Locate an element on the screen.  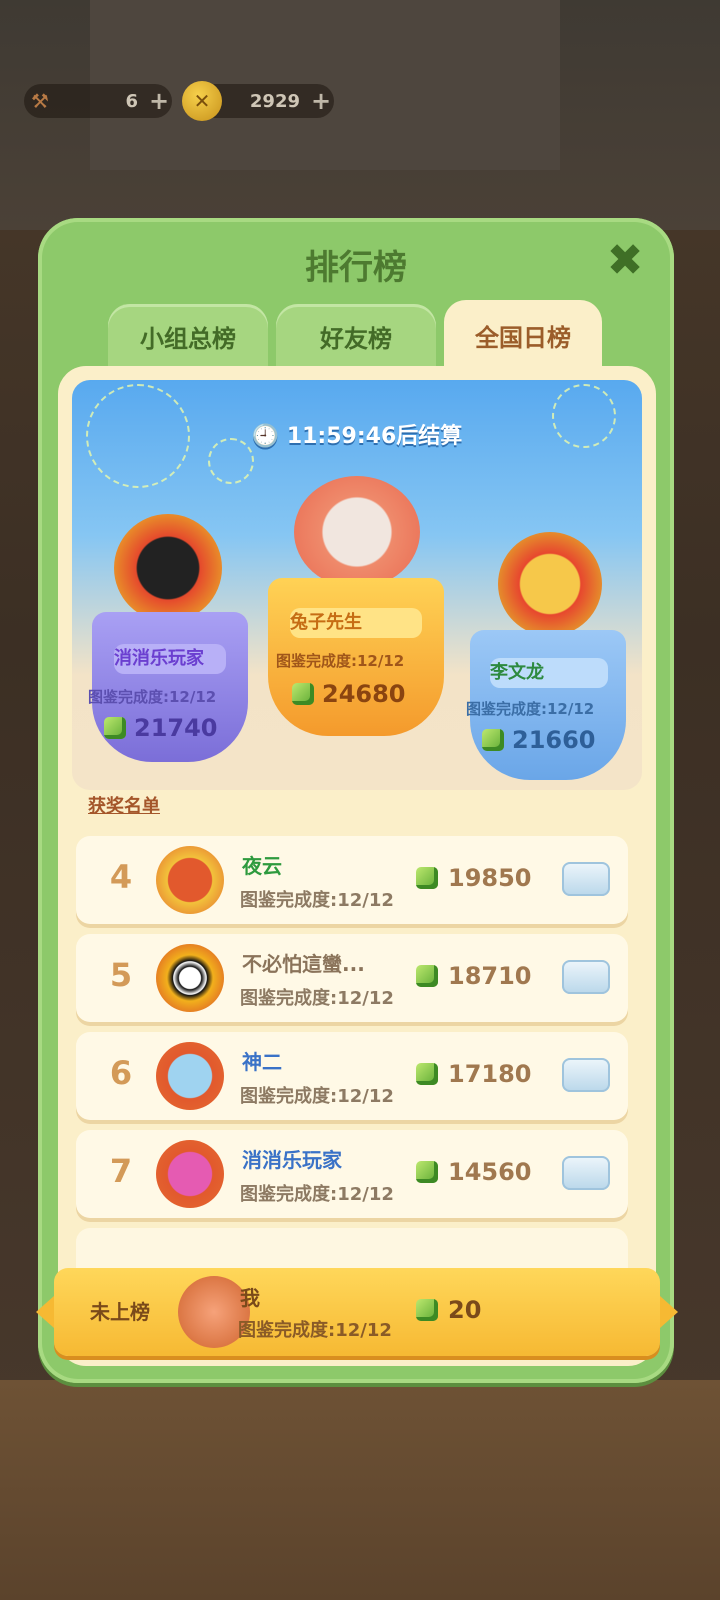
leaderboard-row: 4 夜云 图鉴完成度:12/12 19850 is located at coordinates (352, 880).